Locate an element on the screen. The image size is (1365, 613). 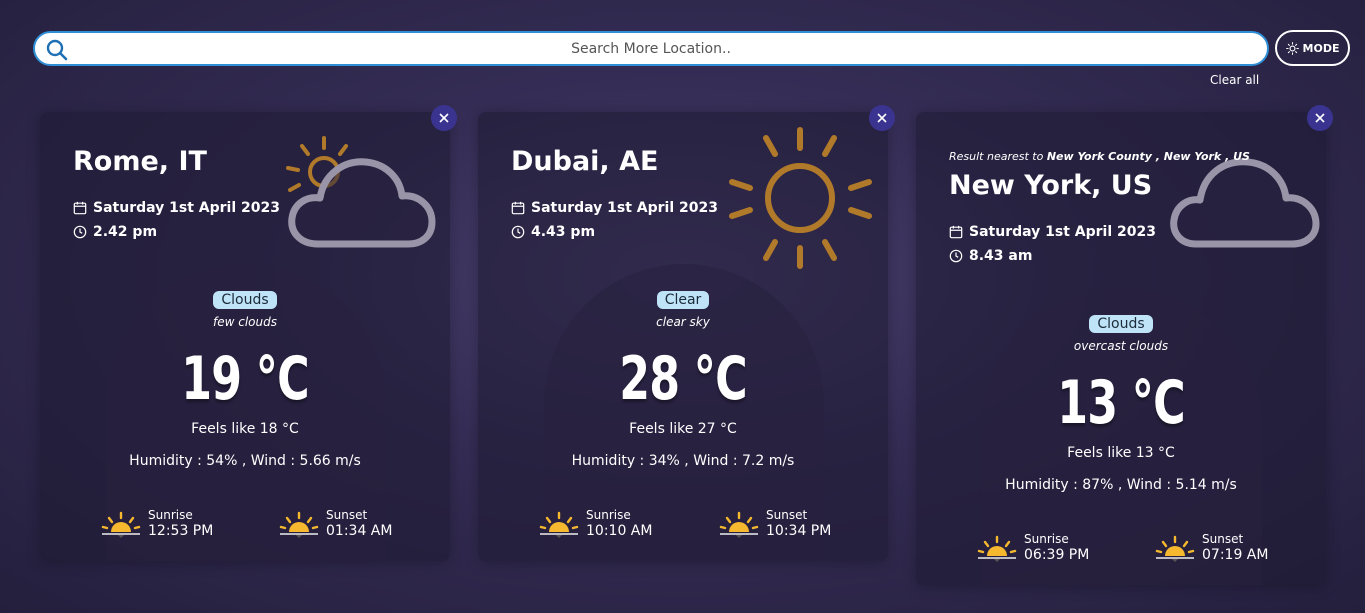
close-card-dubai-button is located at coordinates (882, 118).